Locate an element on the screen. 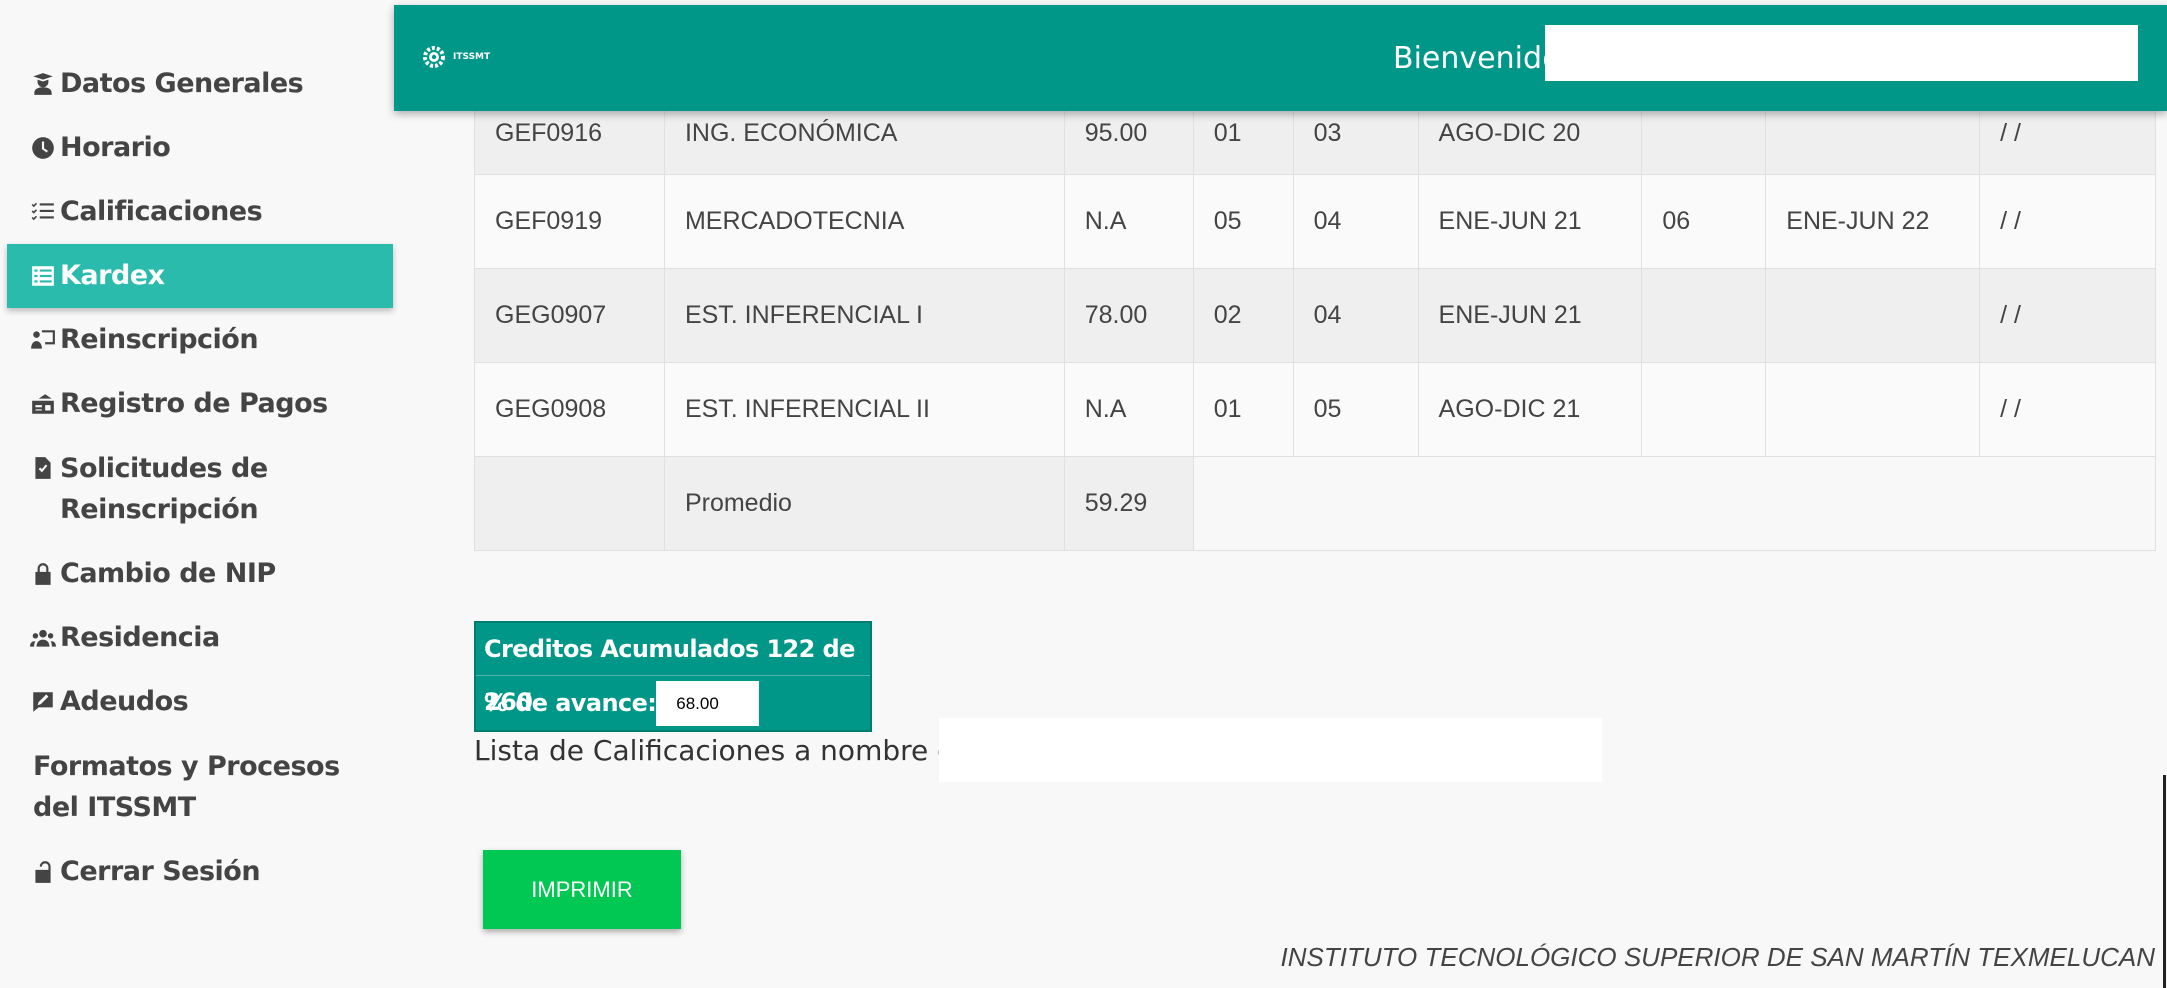 The height and width of the screenshot is (988, 2167). list-alt-icon is located at coordinates (43, 276).